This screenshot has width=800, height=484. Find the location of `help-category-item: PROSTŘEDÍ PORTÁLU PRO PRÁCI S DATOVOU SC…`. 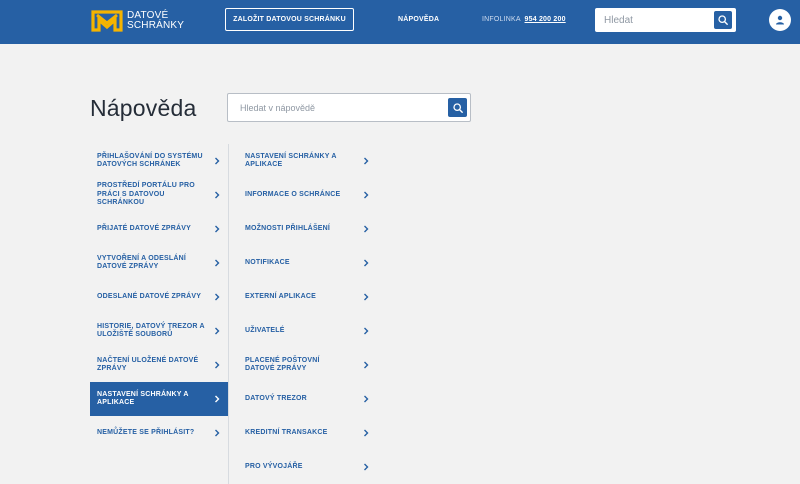

help-category-item: PROSTŘEDÍ PORTÁLU PRO PRÁCI S DATOVOU SC… is located at coordinates (159, 195).